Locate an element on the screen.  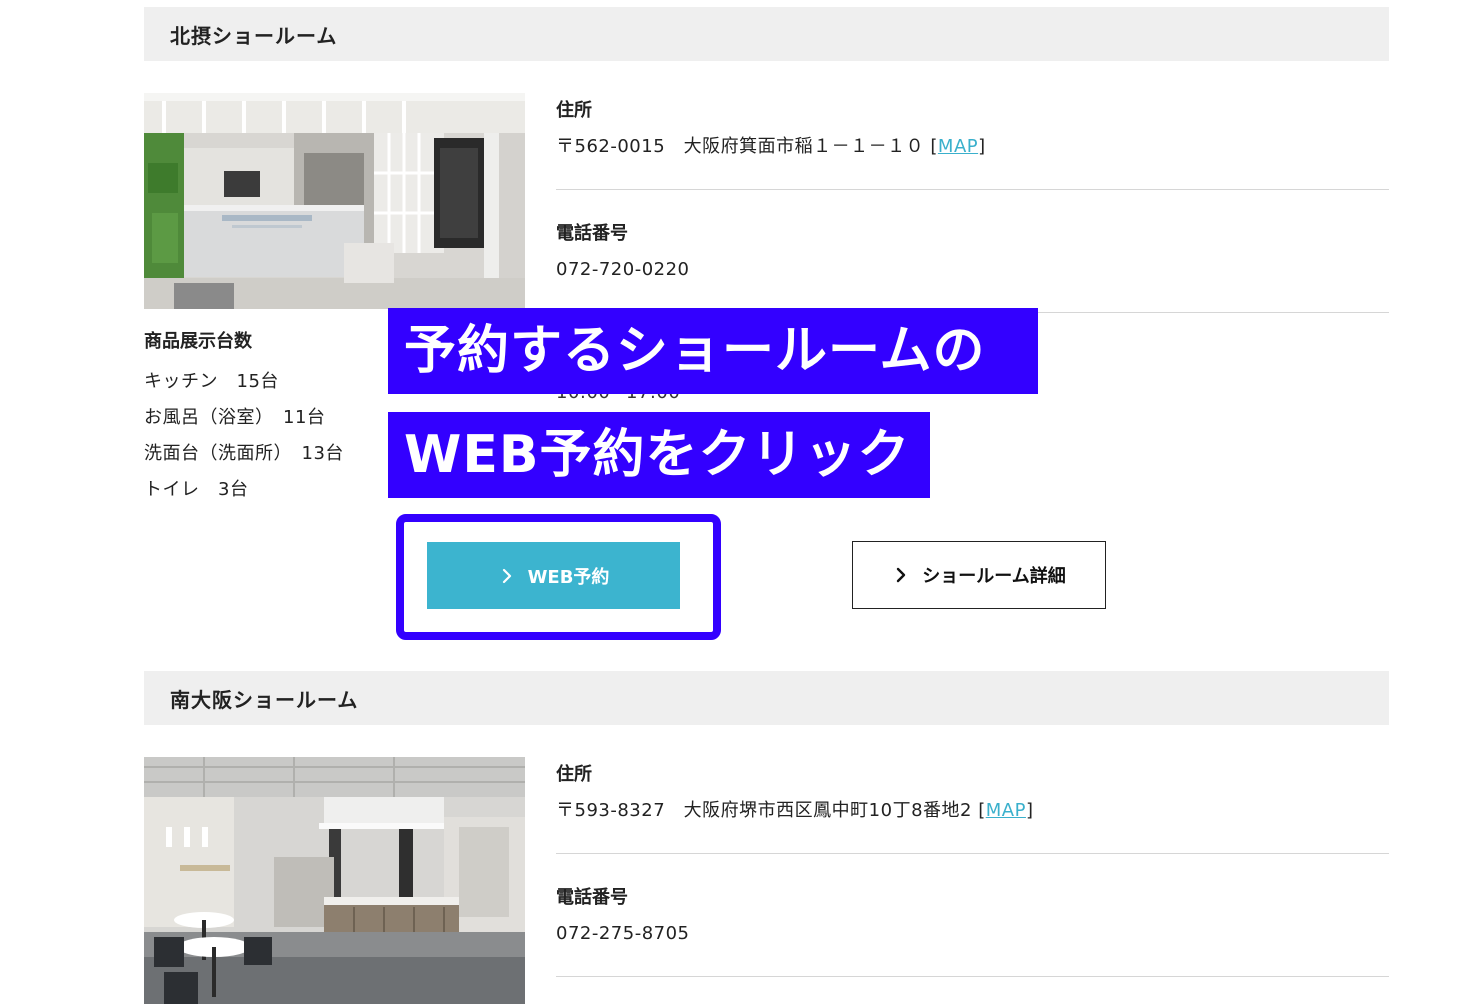
address-text: 大阪府箕面市稲１－１－１０ is located at coordinates (804, 146).